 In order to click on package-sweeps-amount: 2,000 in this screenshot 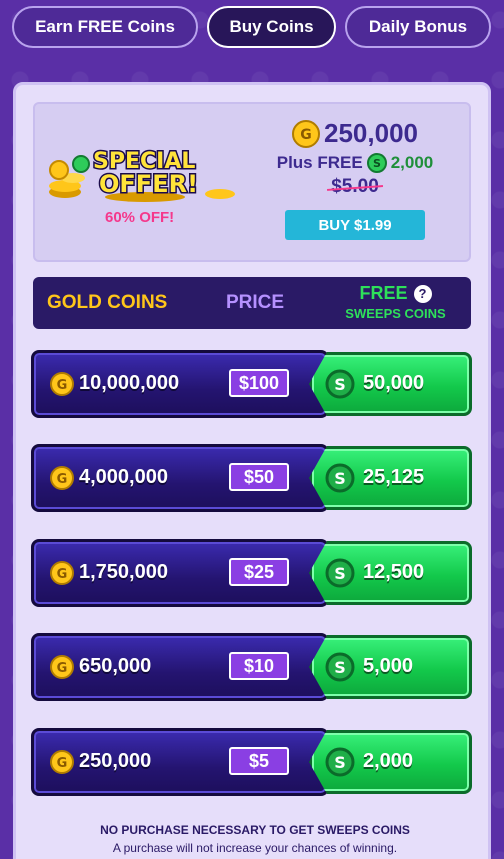, I will do `click(388, 761)`.